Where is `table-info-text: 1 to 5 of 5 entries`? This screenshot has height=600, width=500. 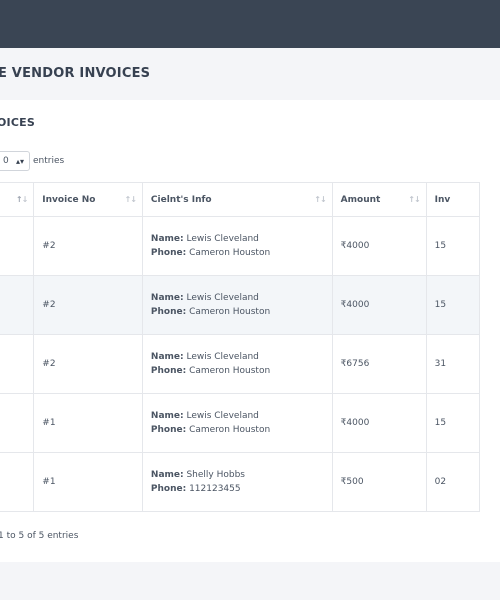
table-info-text: 1 to 5 of 5 entries is located at coordinates (39, 536).